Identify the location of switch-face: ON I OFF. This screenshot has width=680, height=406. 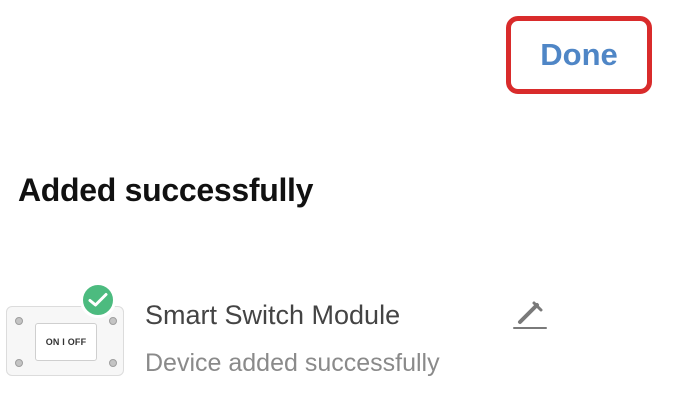
(66, 342).